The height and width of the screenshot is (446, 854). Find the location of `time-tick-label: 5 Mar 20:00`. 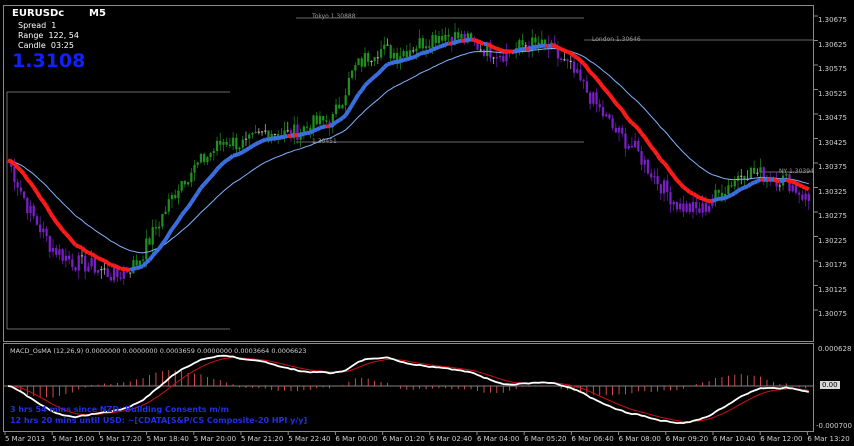

time-tick-label: 5 Mar 20:00 is located at coordinates (215, 439).